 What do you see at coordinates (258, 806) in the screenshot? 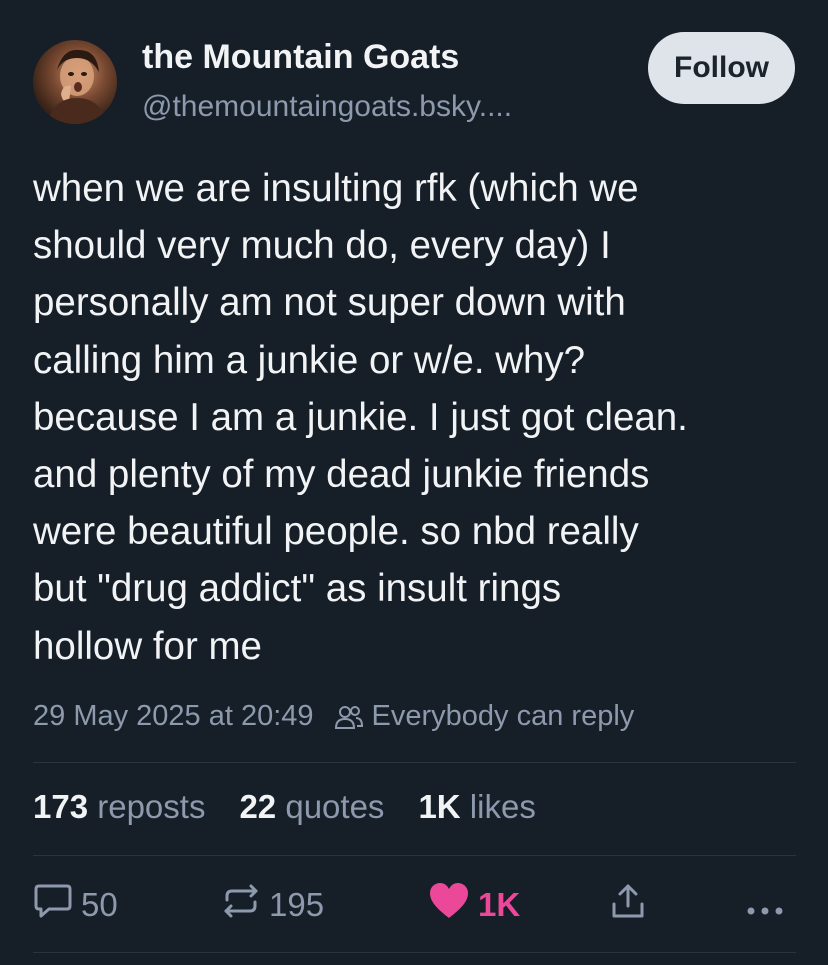
I see `quotes-count: 22` at bounding box center [258, 806].